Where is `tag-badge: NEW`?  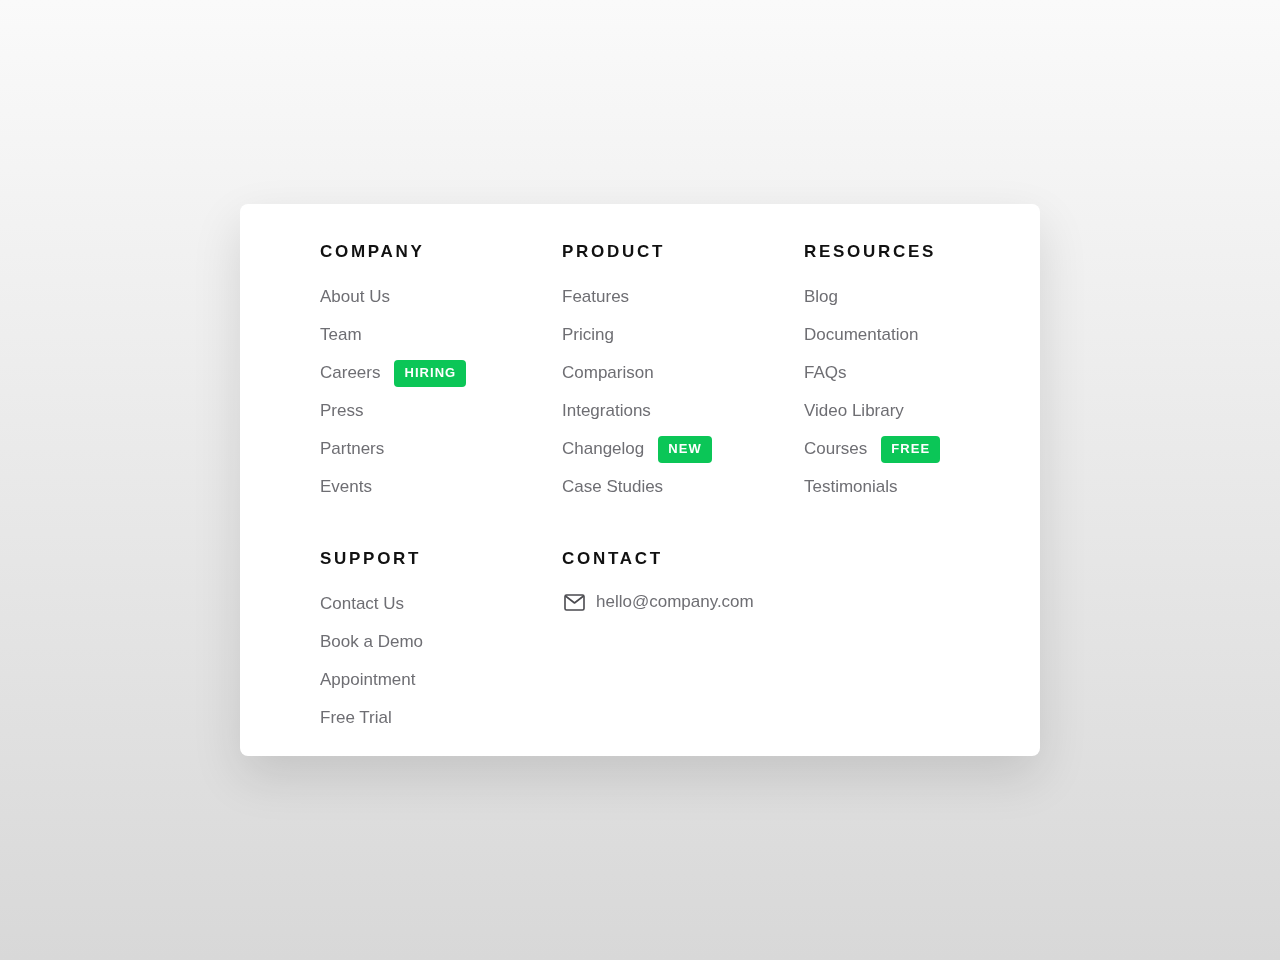 tag-badge: NEW is located at coordinates (685, 449).